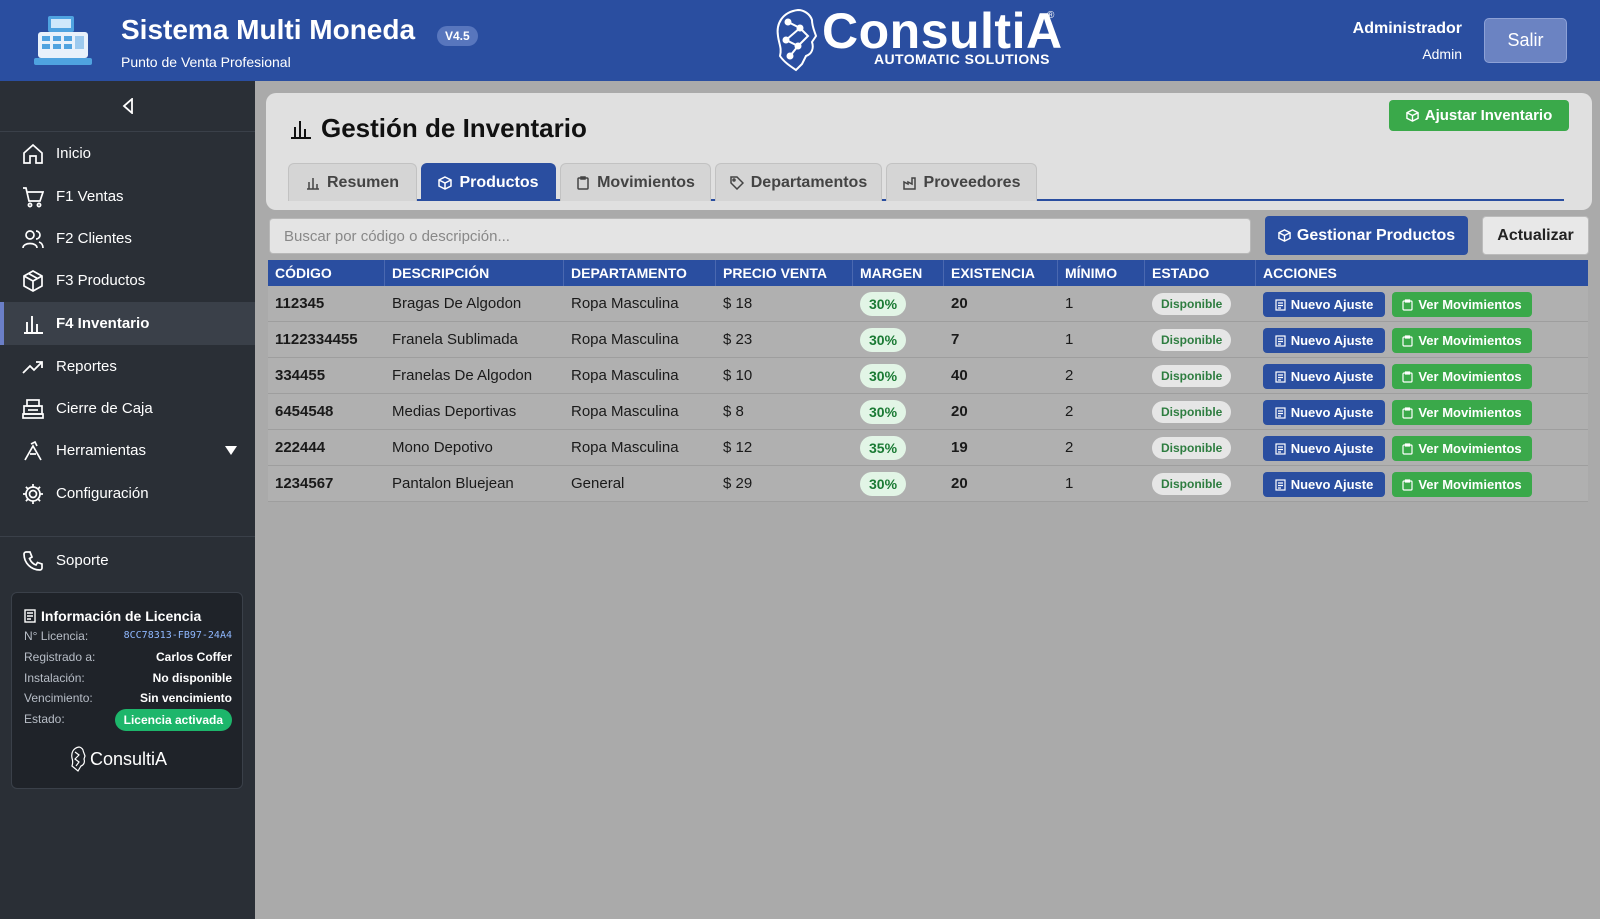  What do you see at coordinates (488, 182) in the screenshot?
I see `tab-productos: Productos` at bounding box center [488, 182].